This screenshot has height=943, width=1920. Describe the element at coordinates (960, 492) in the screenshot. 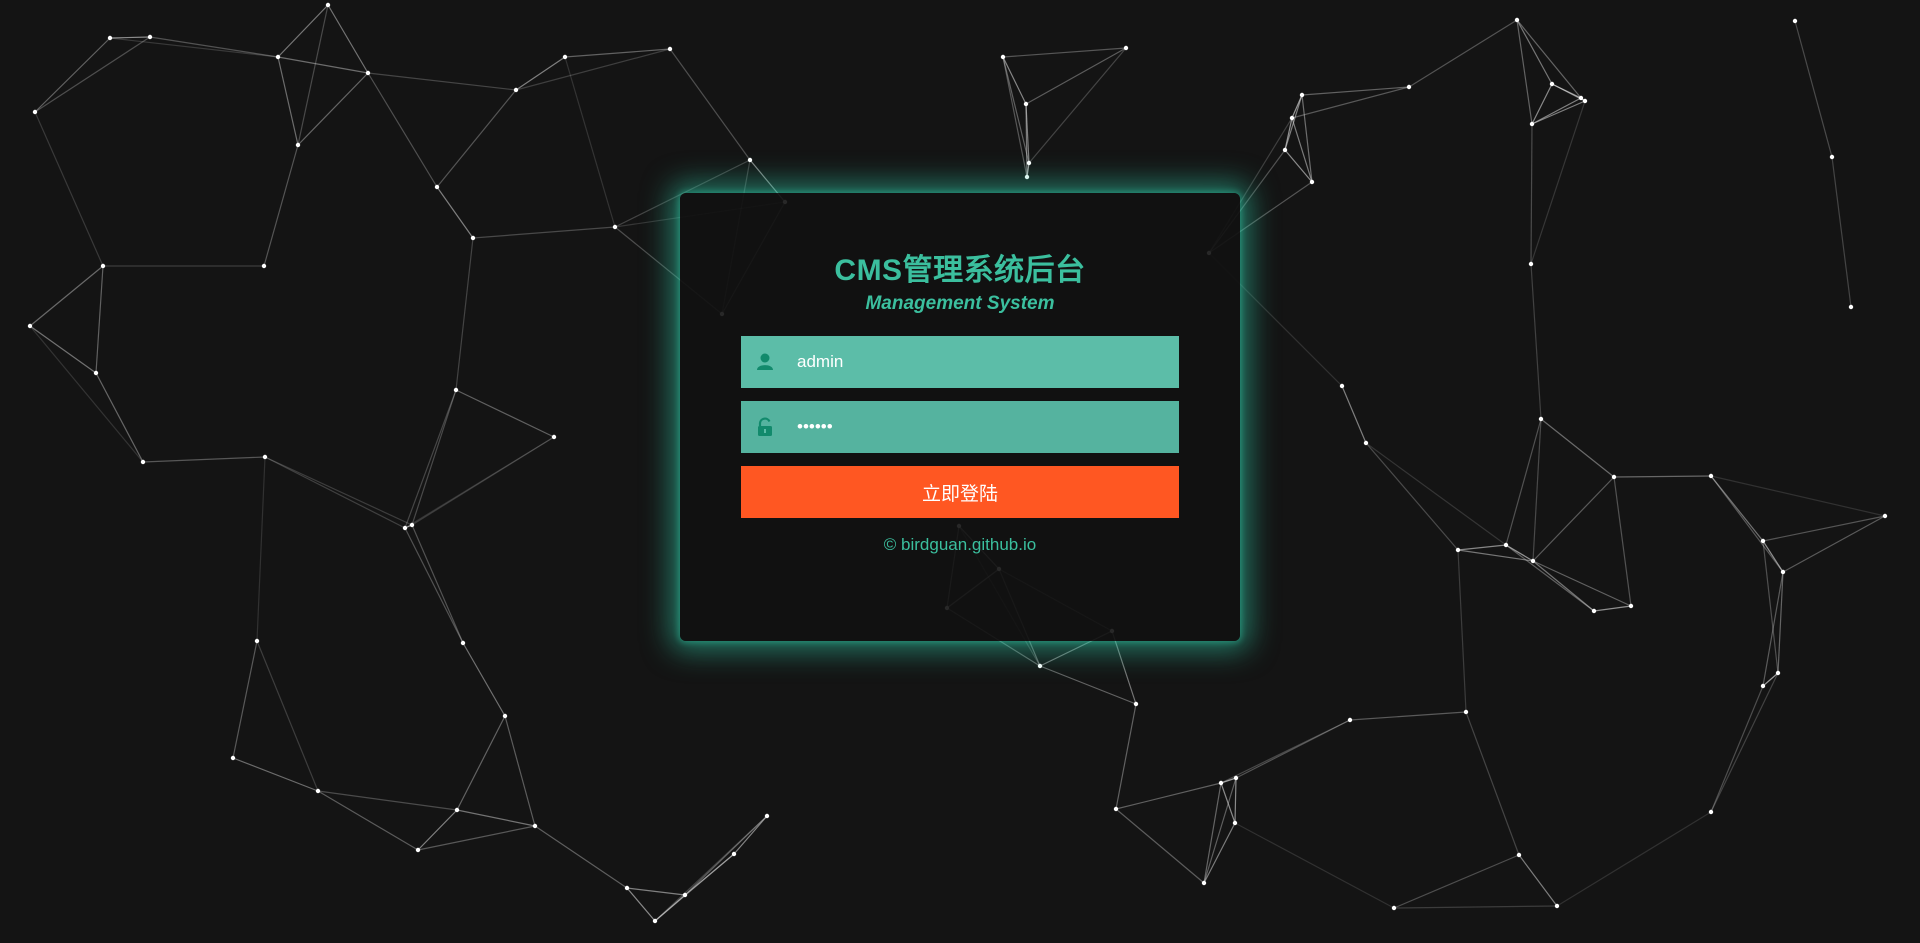

I see `login-button: 立即登陆` at that location.